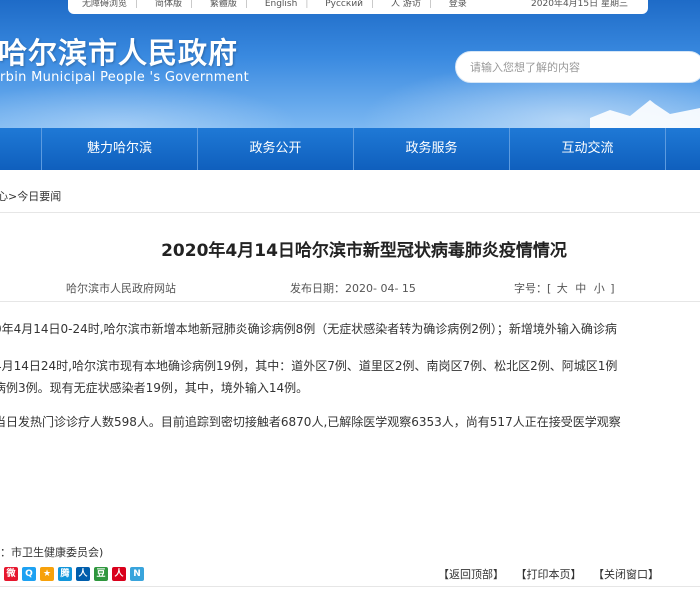 The height and width of the screenshot is (600, 700). I want to click on print-page-link: 【打印本页】, so click(549, 574).